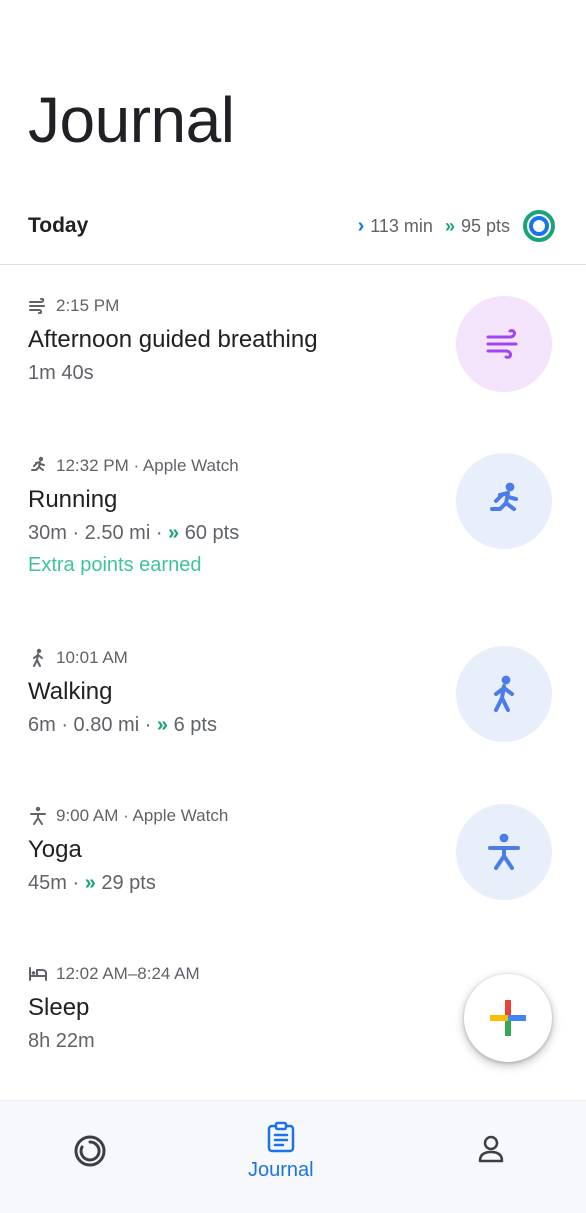  What do you see at coordinates (56, 883) in the screenshot?
I see `entry-duration: 45m ·` at bounding box center [56, 883].